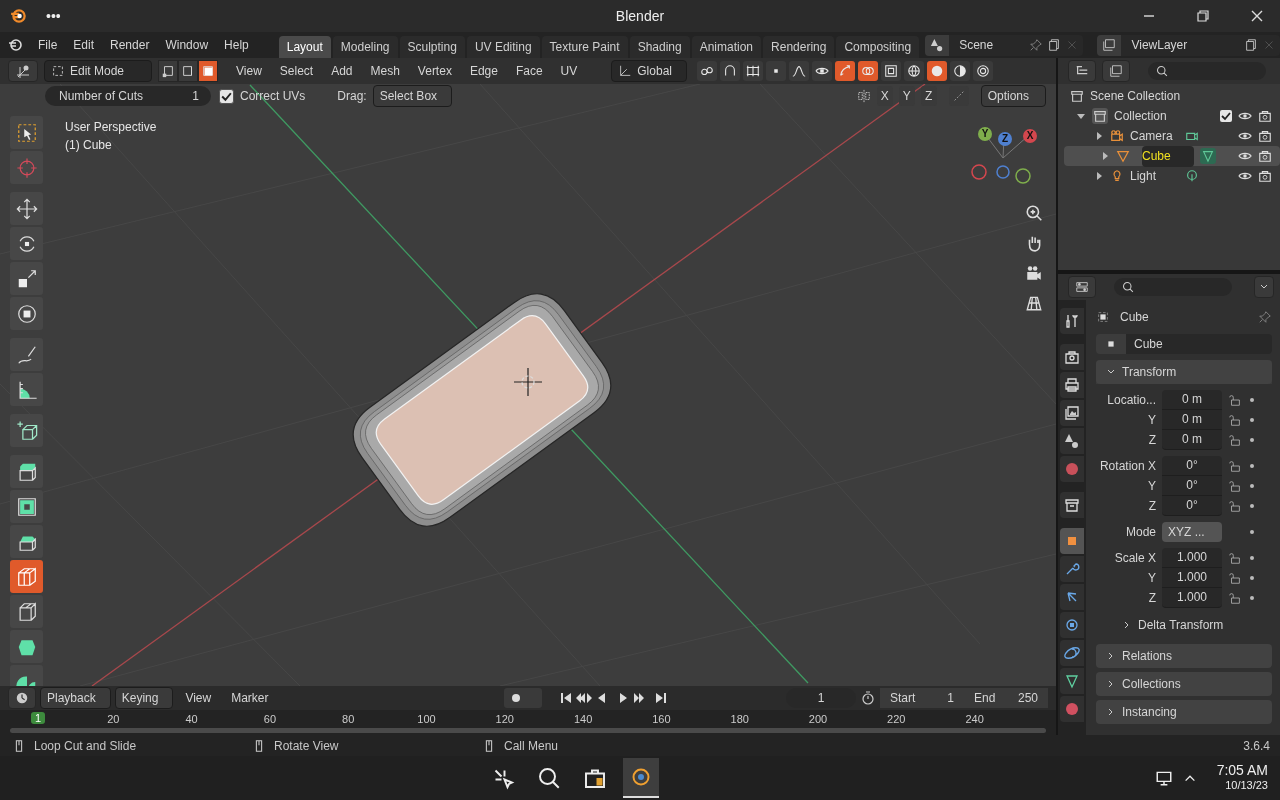 The height and width of the screenshot is (800, 1280). Describe the element at coordinates (868, 698) in the screenshot. I see `stopwatch-icon` at that location.